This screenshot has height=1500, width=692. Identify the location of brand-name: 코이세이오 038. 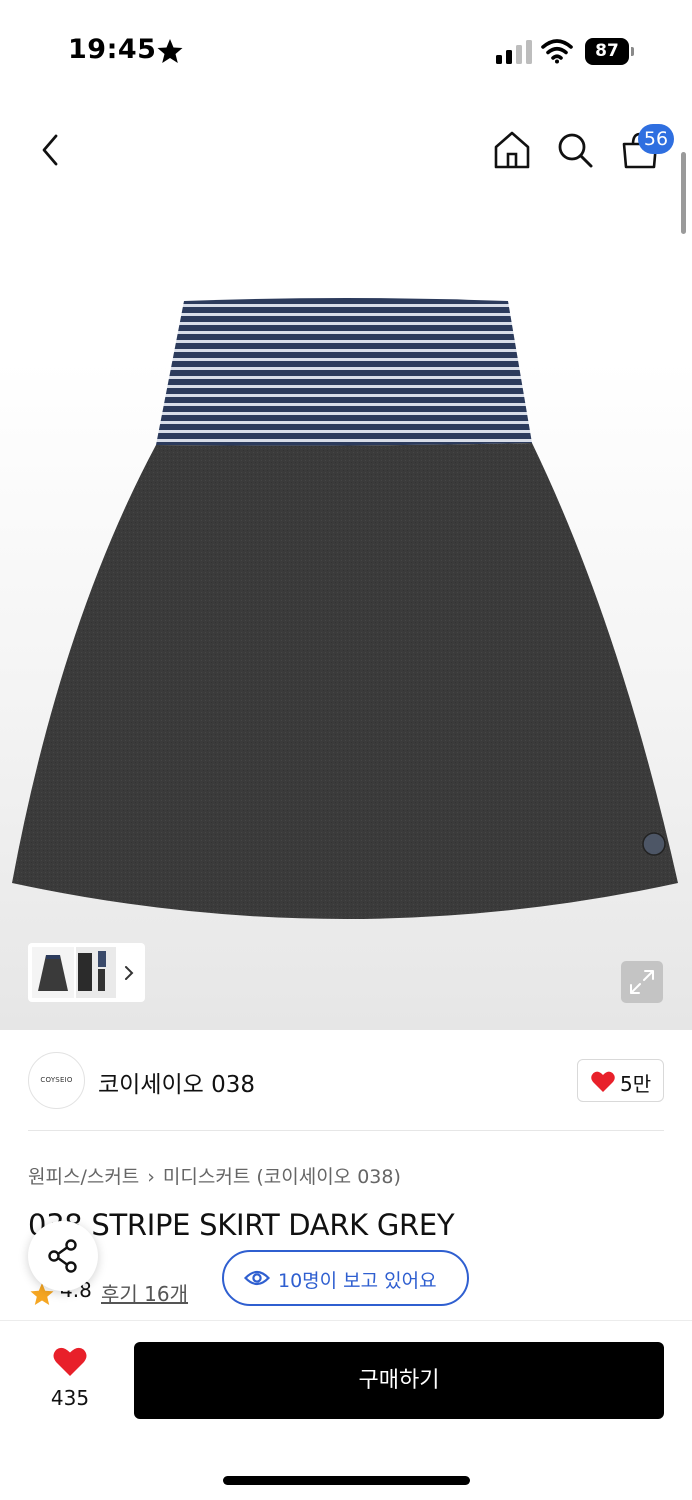
(176, 1082).